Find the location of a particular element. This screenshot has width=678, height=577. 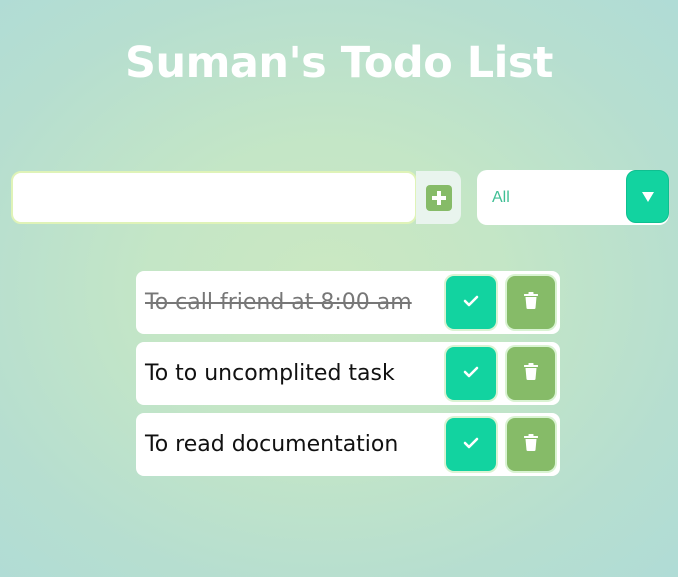

caret-down-icon is located at coordinates (647, 196).